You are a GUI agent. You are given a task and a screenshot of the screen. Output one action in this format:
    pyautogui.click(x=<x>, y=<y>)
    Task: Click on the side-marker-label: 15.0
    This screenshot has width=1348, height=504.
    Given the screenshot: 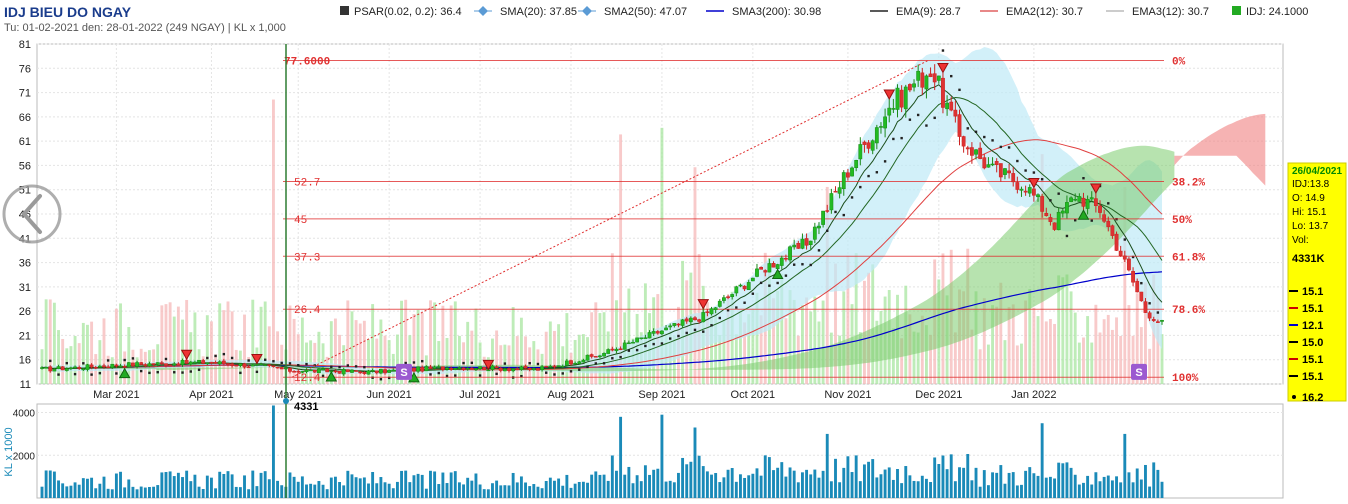 What is the action you would take?
    pyautogui.click(x=1312, y=343)
    